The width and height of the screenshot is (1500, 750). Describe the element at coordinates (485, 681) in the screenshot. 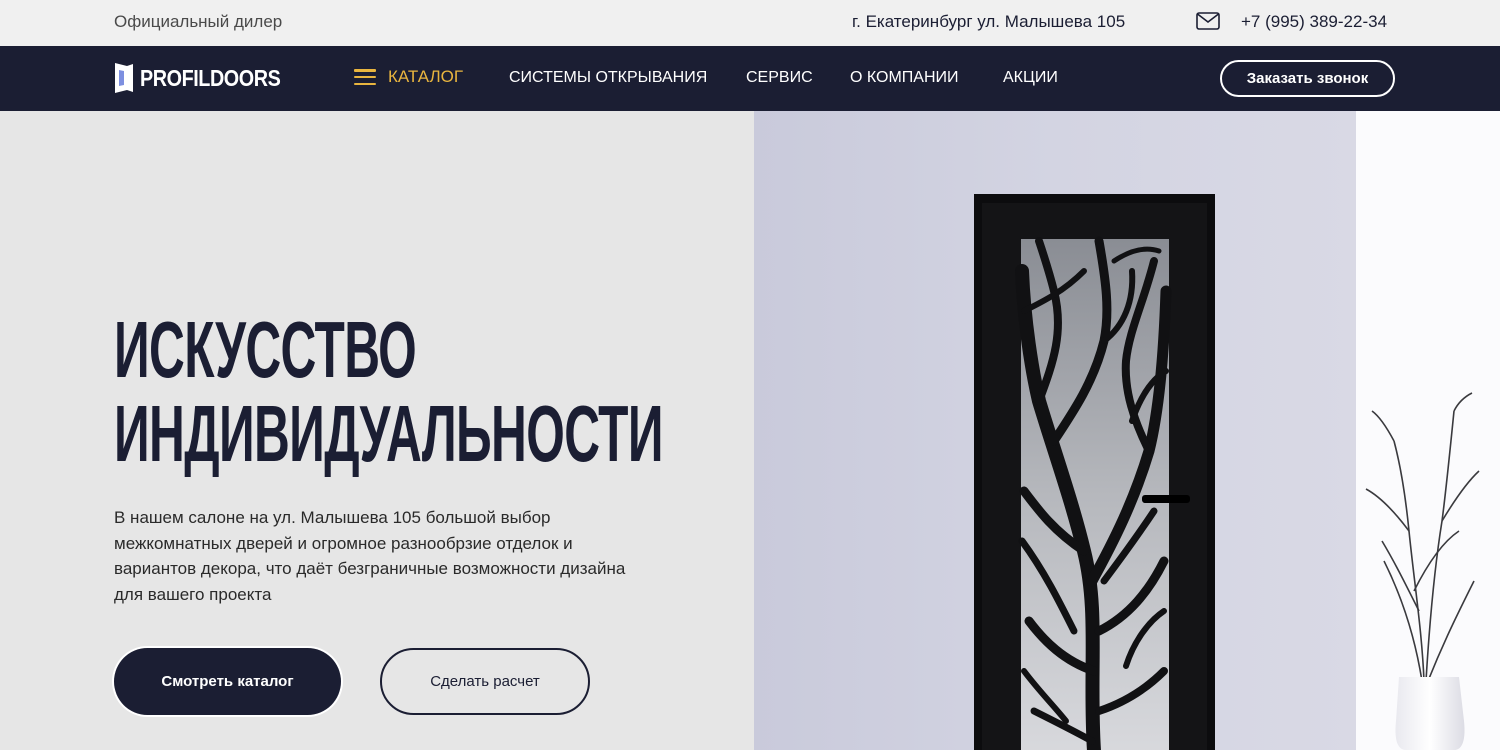

I see `make-calculation-button: Сделать расчет` at that location.